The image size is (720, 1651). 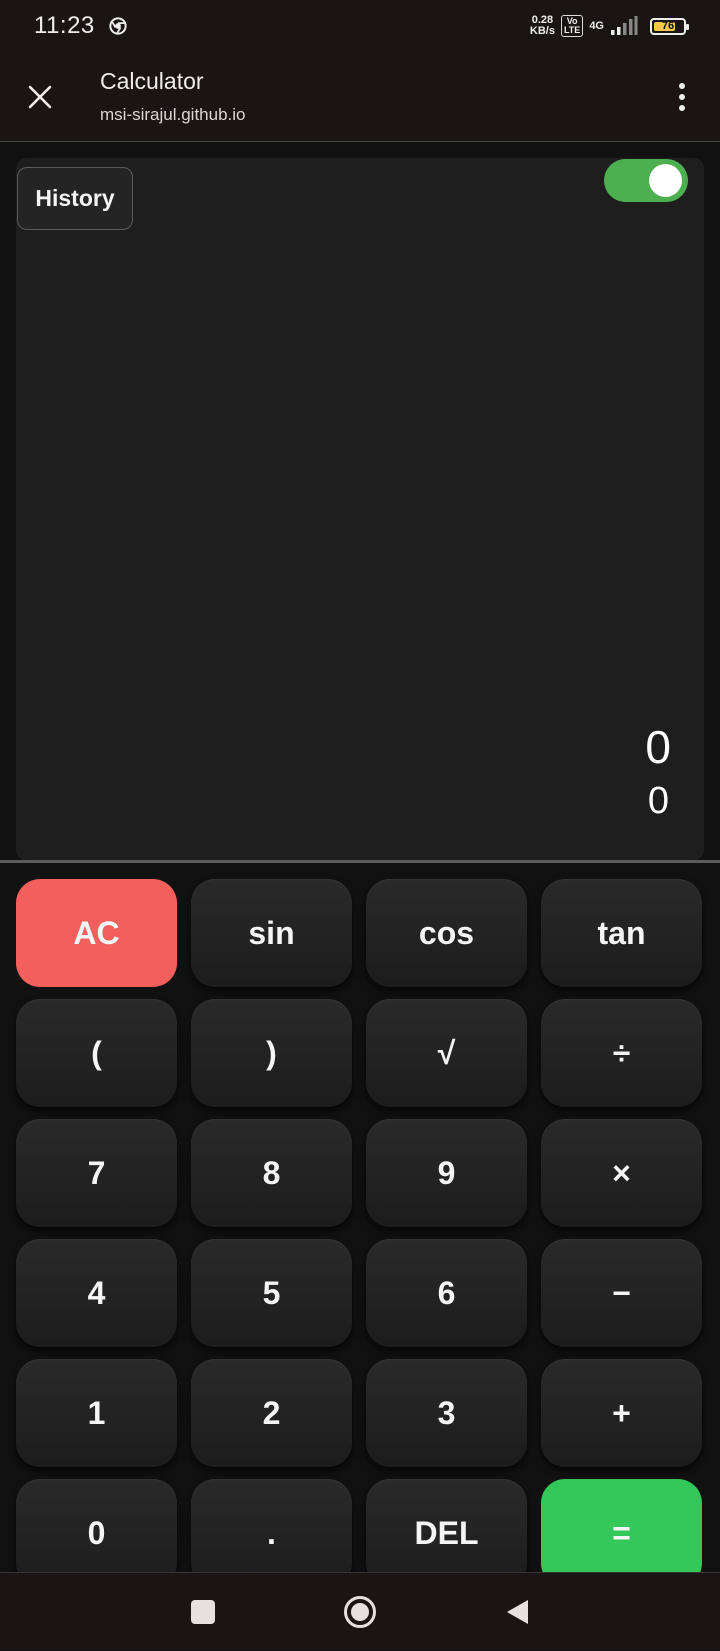 I want to click on key-3: 3, so click(x=446, y=1413).